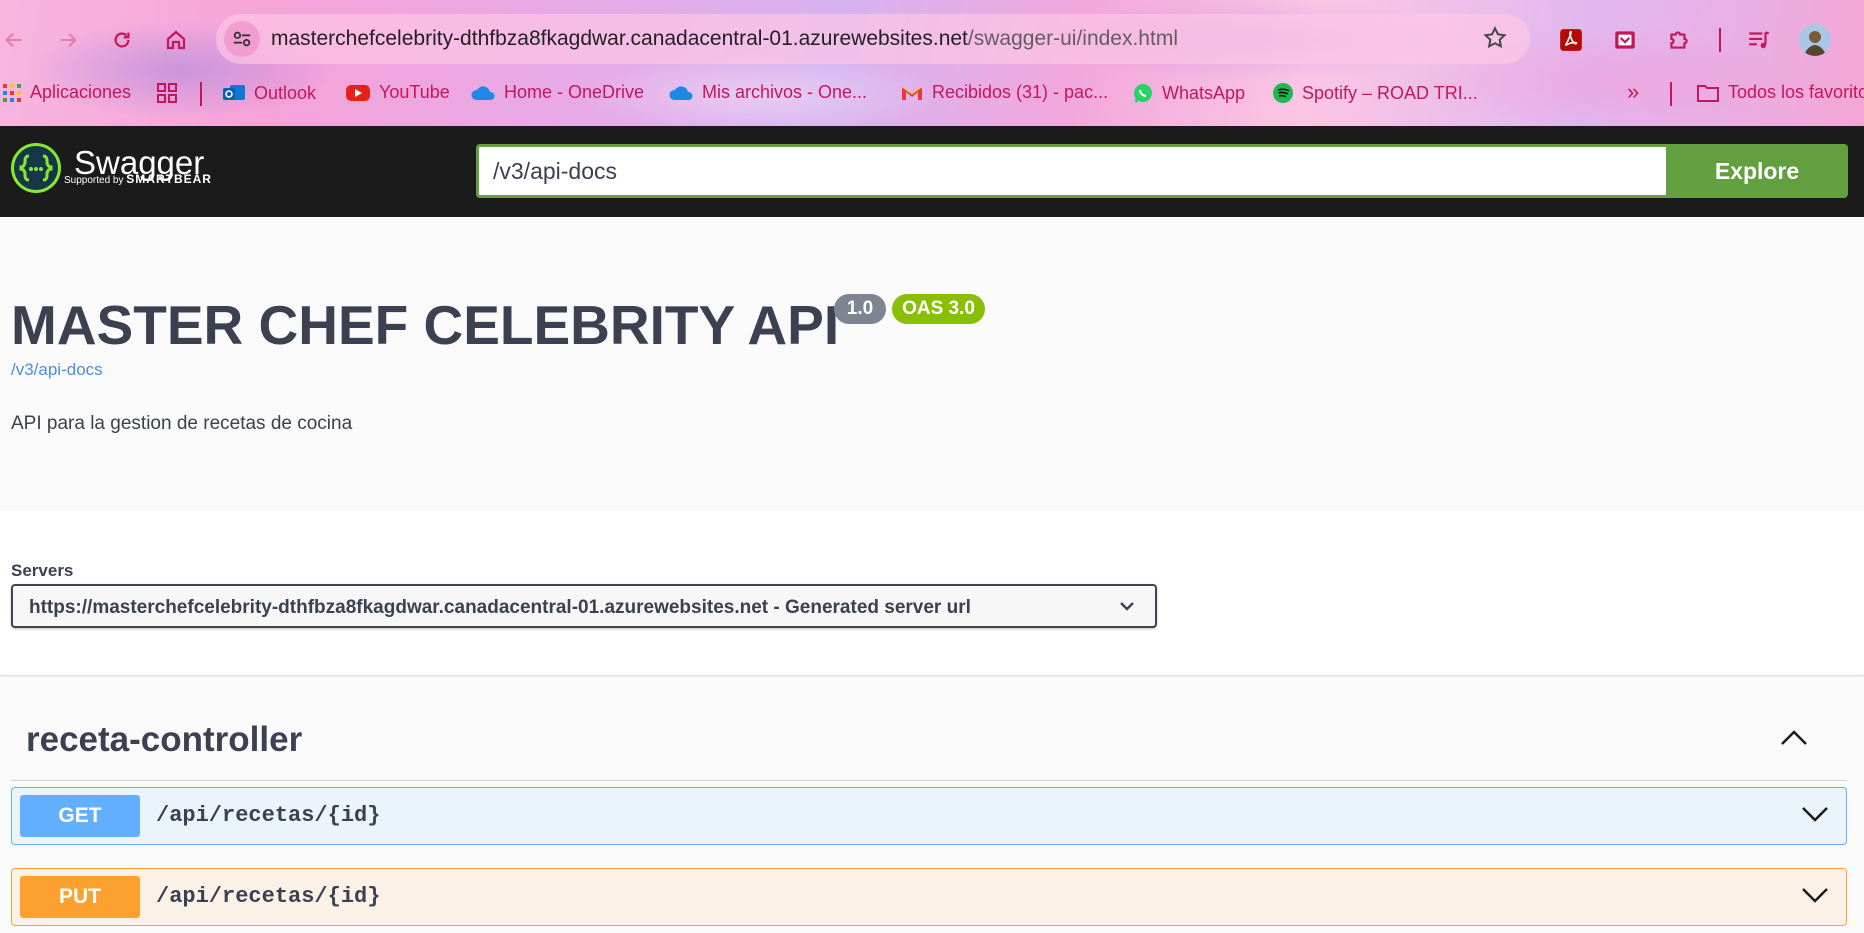 The height and width of the screenshot is (933, 1864). I want to click on back-button, so click(14, 40).